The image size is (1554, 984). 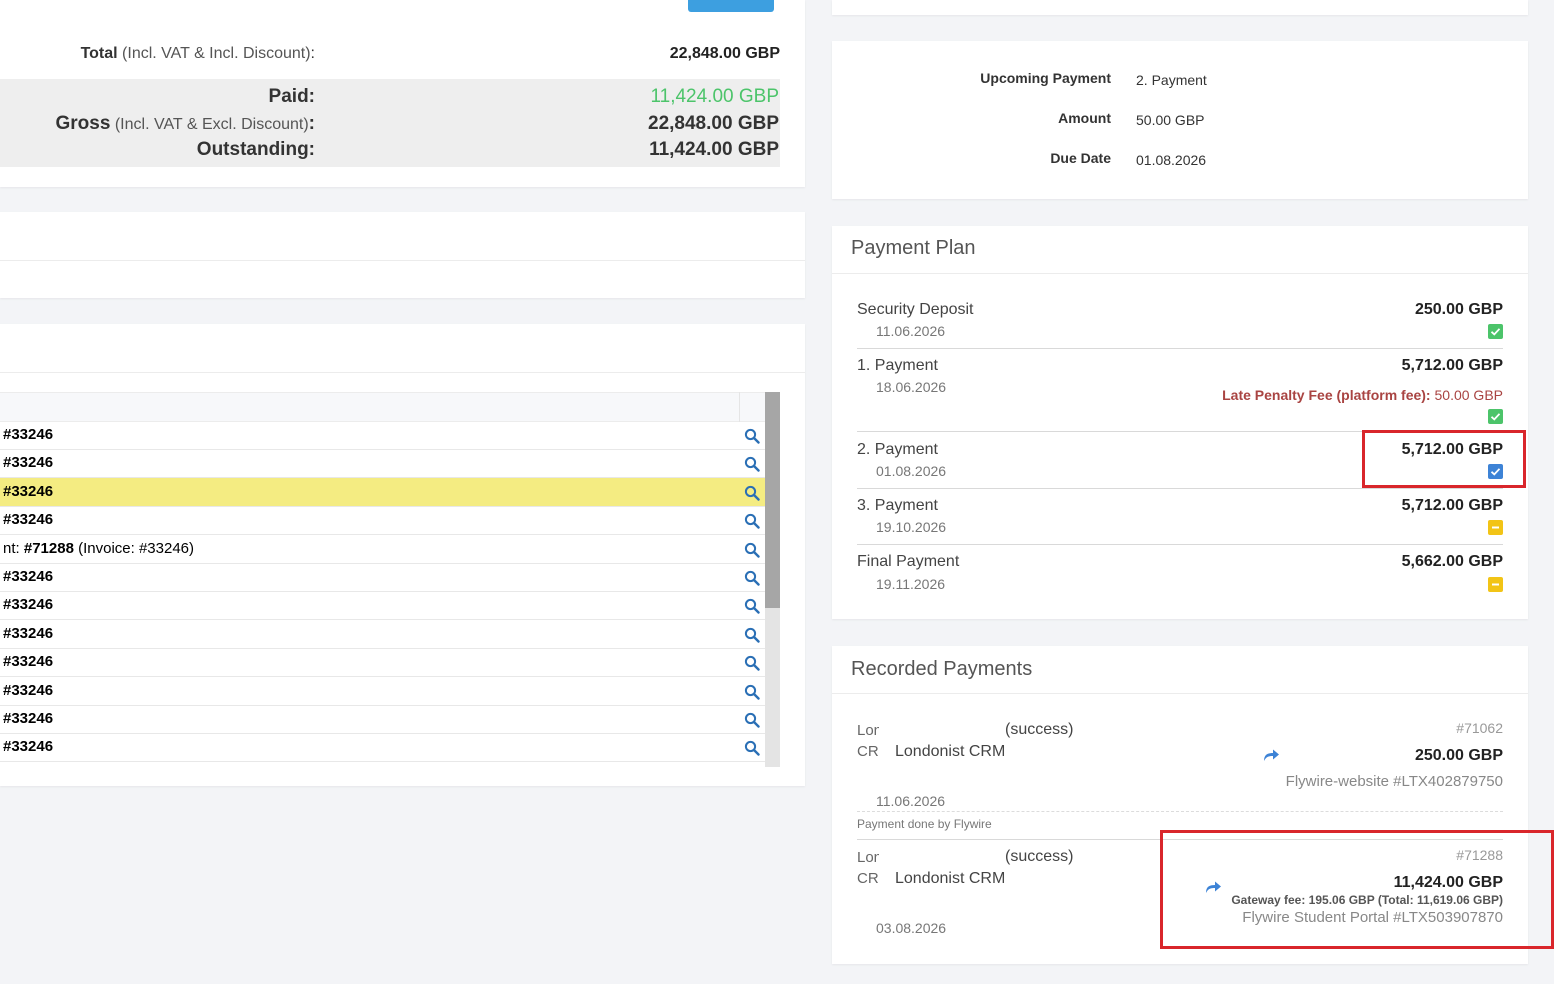 I want to click on empty-panel, so click(x=402, y=255).